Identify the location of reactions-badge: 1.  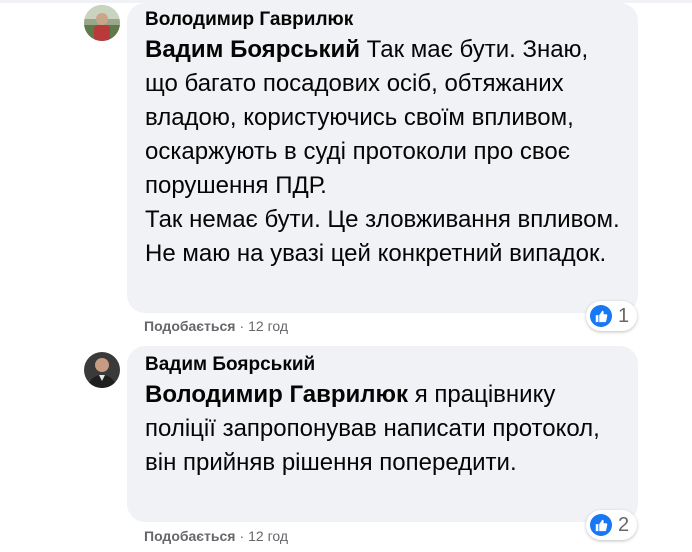
(612, 316).